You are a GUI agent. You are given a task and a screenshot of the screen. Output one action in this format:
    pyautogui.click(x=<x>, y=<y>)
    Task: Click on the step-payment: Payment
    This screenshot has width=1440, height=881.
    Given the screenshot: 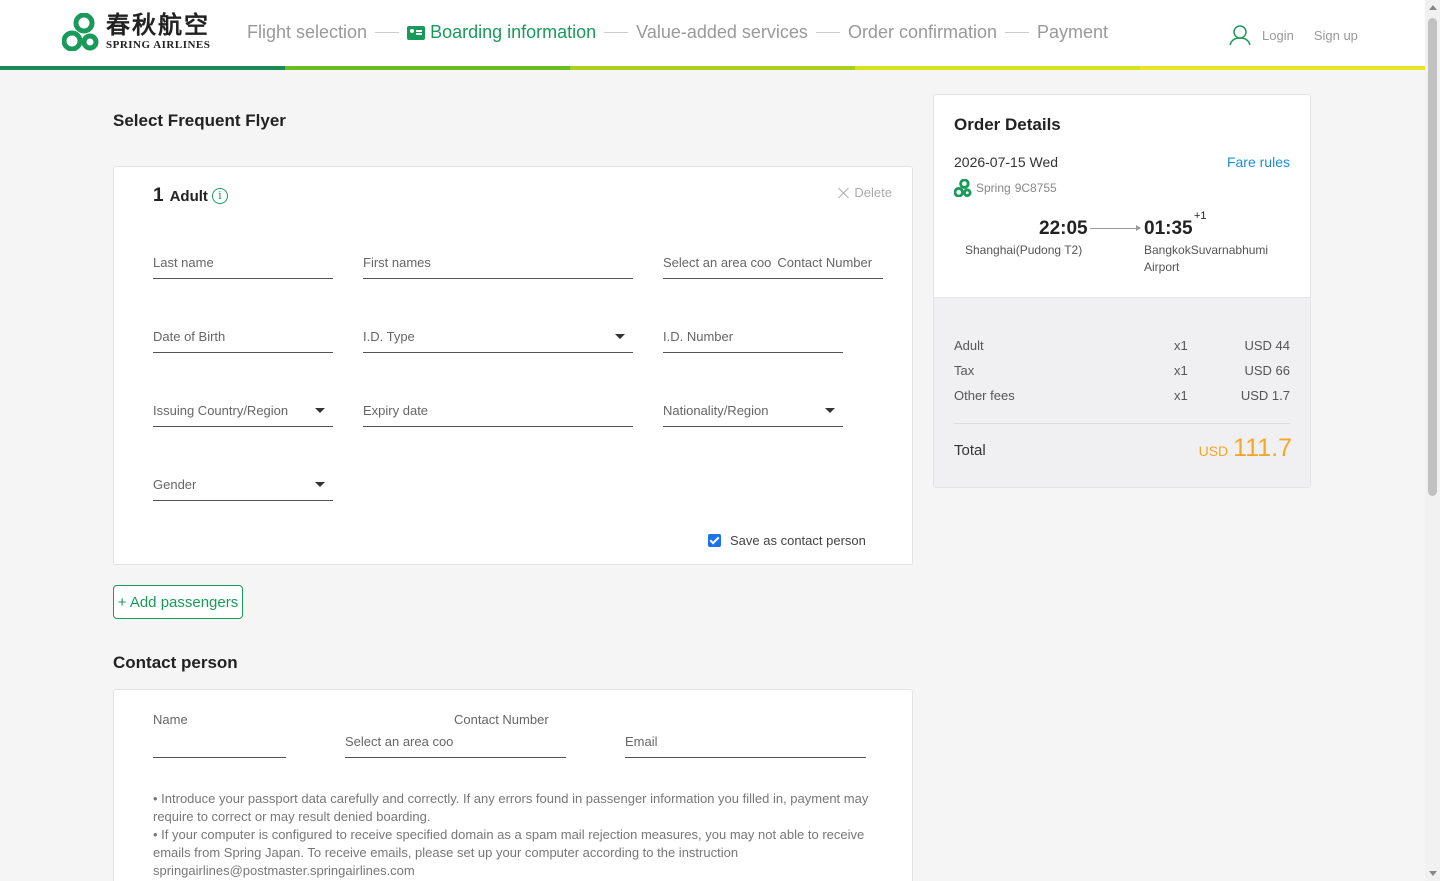 What is the action you would take?
    pyautogui.click(x=1072, y=32)
    